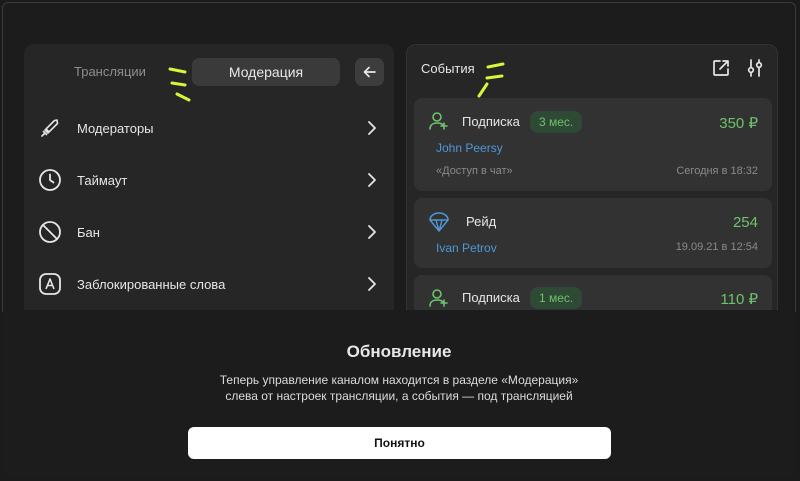 The width and height of the screenshot is (800, 481). What do you see at coordinates (439, 222) in the screenshot?
I see `parachute-icon` at bounding box center [439, 222].